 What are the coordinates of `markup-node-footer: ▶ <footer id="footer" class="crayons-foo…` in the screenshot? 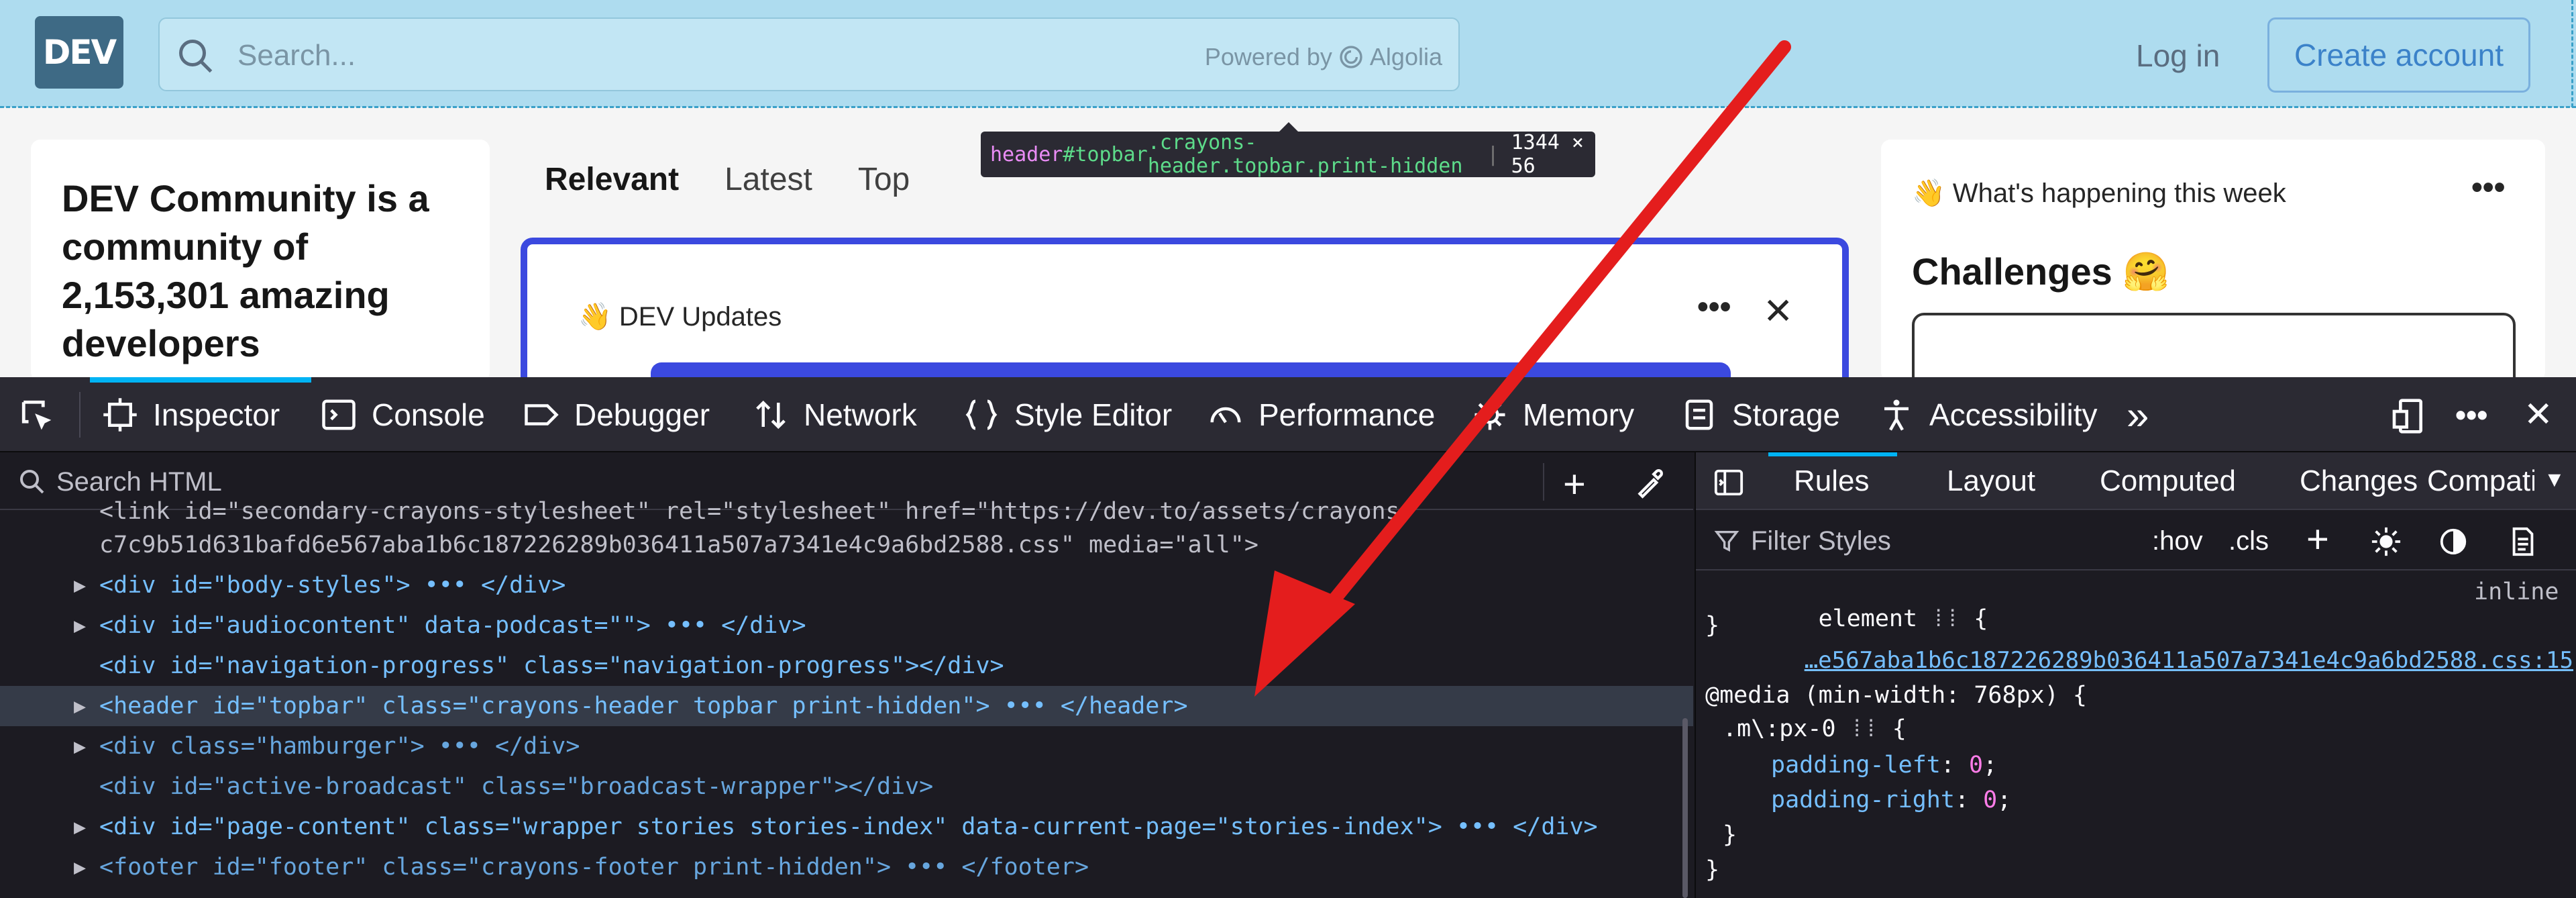 It's located at (846, 867).